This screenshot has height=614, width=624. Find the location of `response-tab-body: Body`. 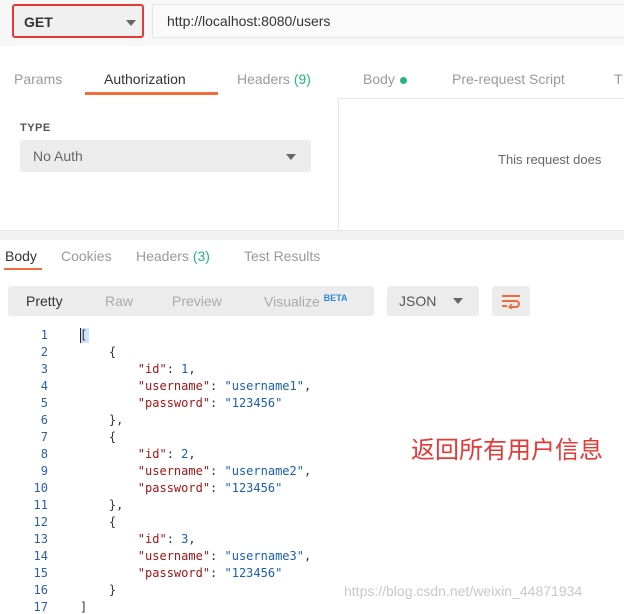

response-tab-body: Body is located at coordinates (21, 256).